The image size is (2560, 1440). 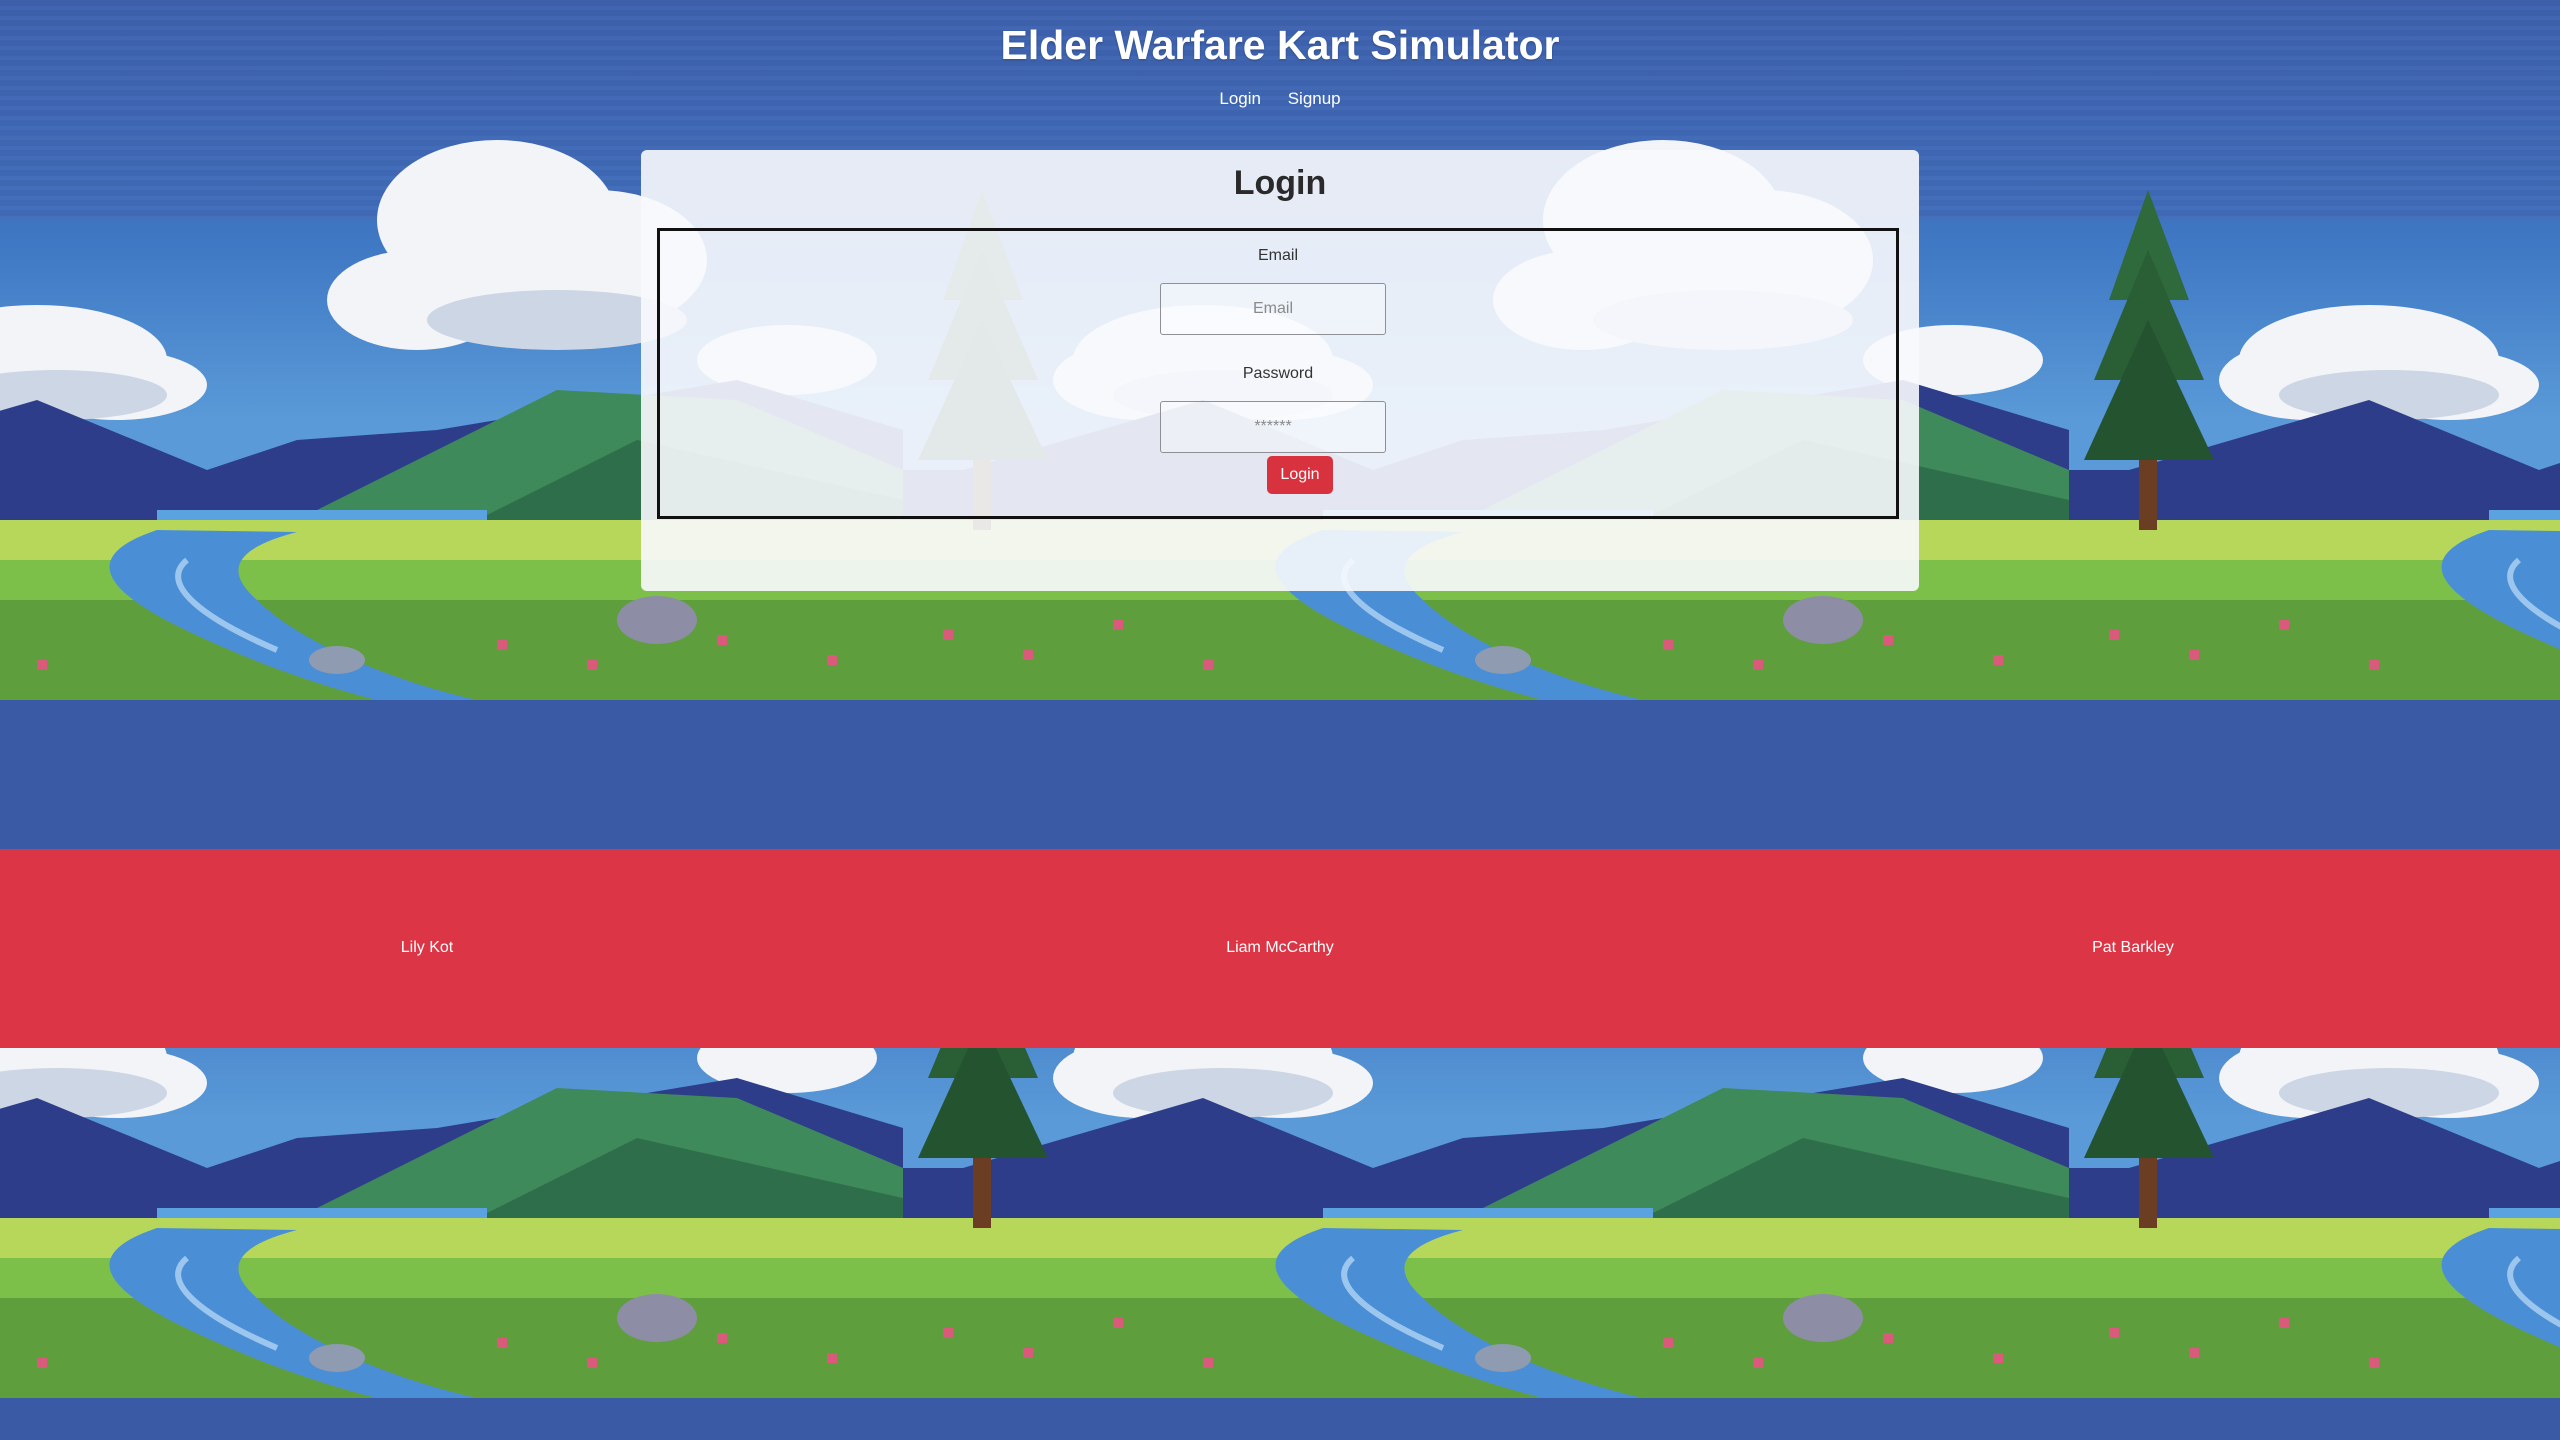 I want to click on password-label: Password, so click(x=1278, y=373).